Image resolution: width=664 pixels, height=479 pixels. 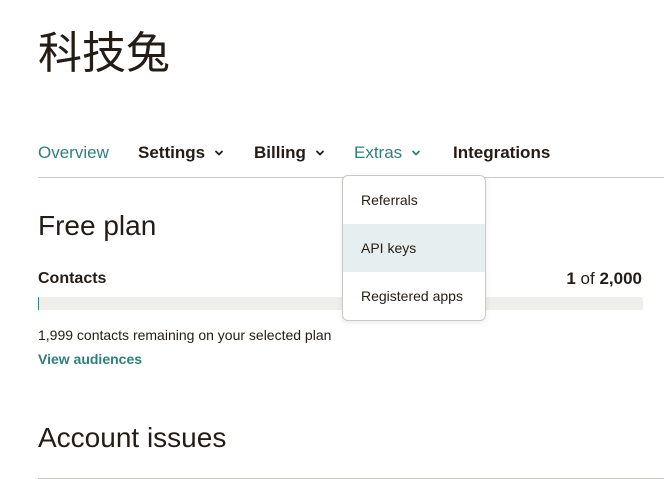 I want to click on account-title: 科技兔, so click(x=104, y=53).